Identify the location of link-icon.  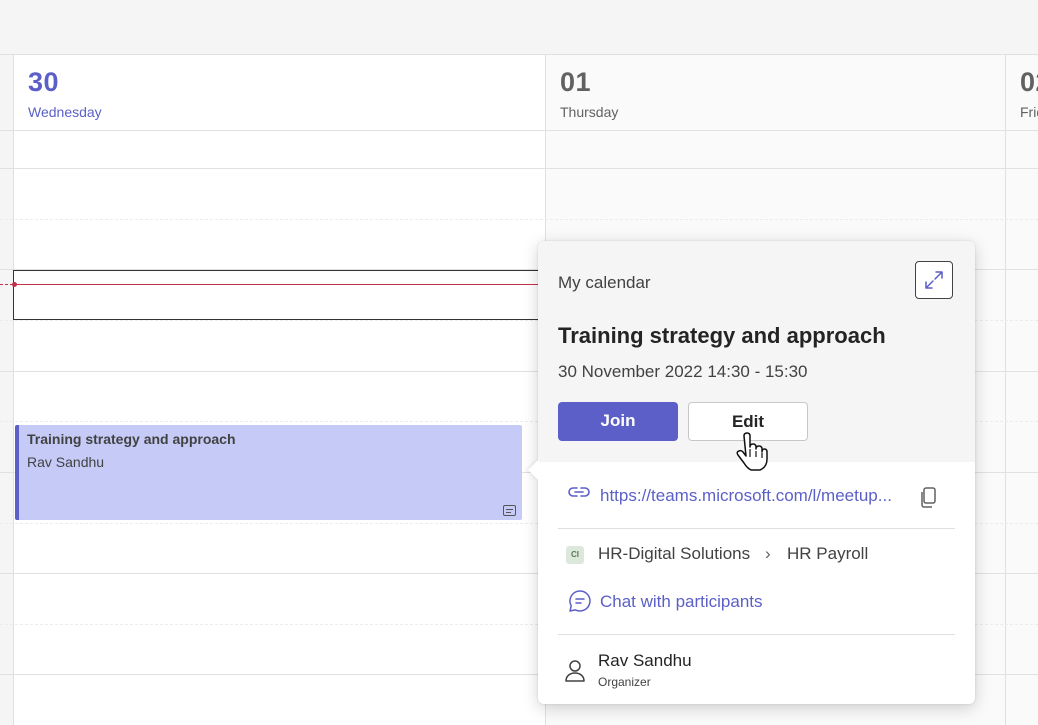
(579, 492).